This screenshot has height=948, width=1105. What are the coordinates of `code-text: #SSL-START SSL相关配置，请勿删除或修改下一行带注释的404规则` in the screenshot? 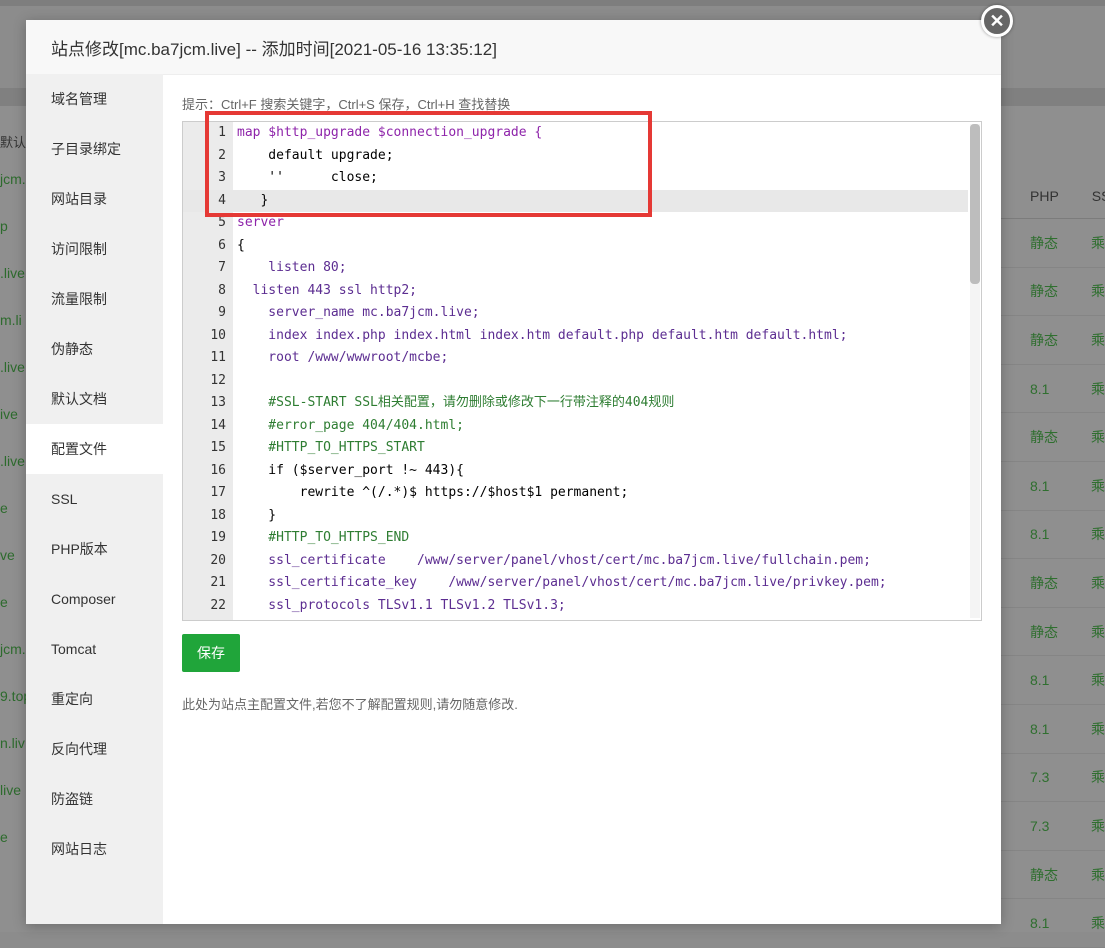 It's located at (456, 402).